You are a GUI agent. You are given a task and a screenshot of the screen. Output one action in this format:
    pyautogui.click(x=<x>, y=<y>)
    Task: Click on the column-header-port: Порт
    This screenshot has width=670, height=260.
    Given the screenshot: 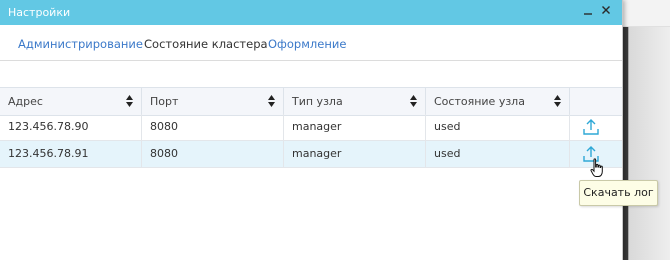 What is the action you would take?
    pyautogui.click(x=213, y=101)
    